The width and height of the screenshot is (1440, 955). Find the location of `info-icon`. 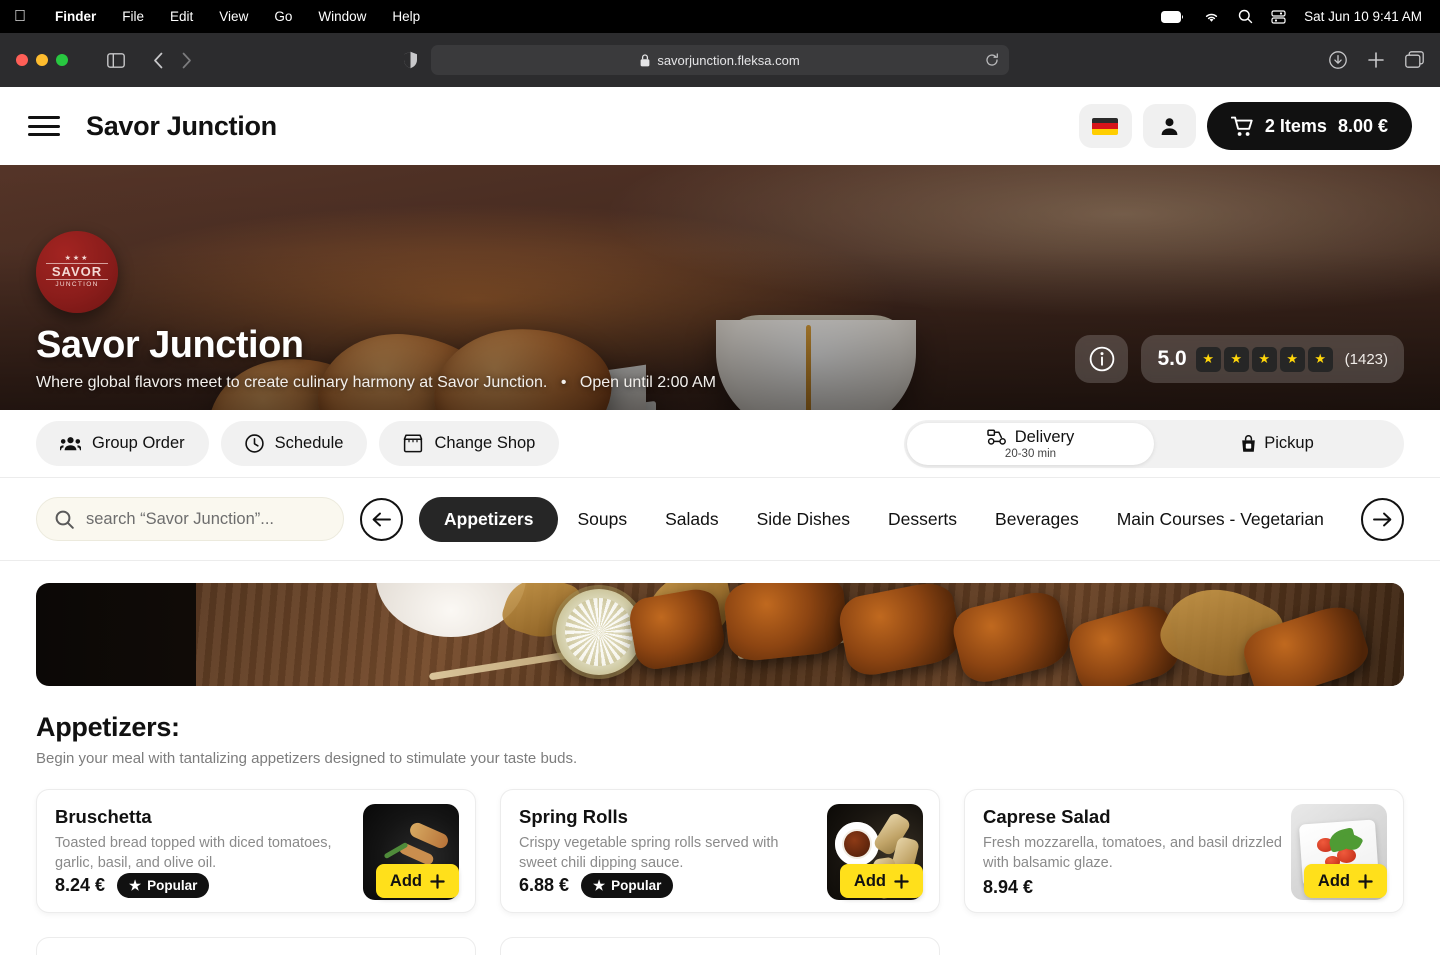

info-icon is located at coordinates (1102, 359).